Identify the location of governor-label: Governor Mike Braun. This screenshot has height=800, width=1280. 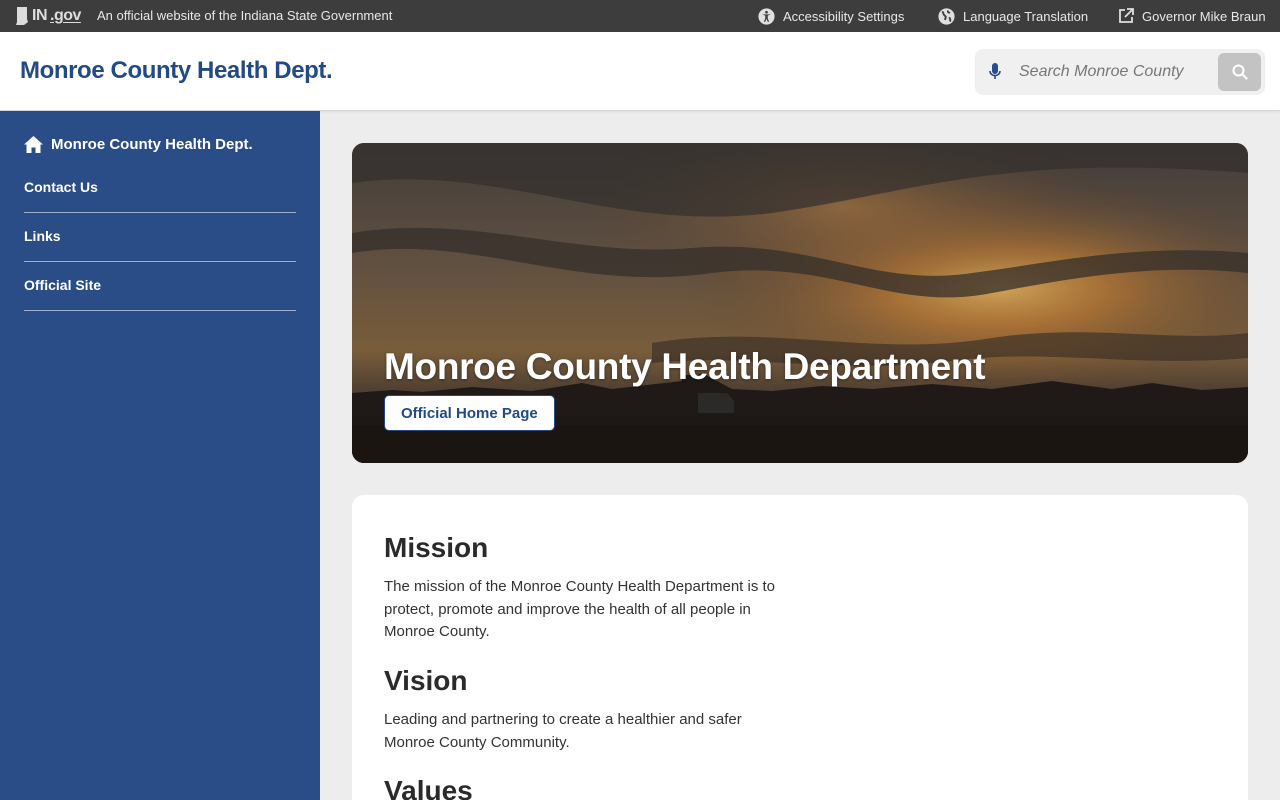
(1204, 16).